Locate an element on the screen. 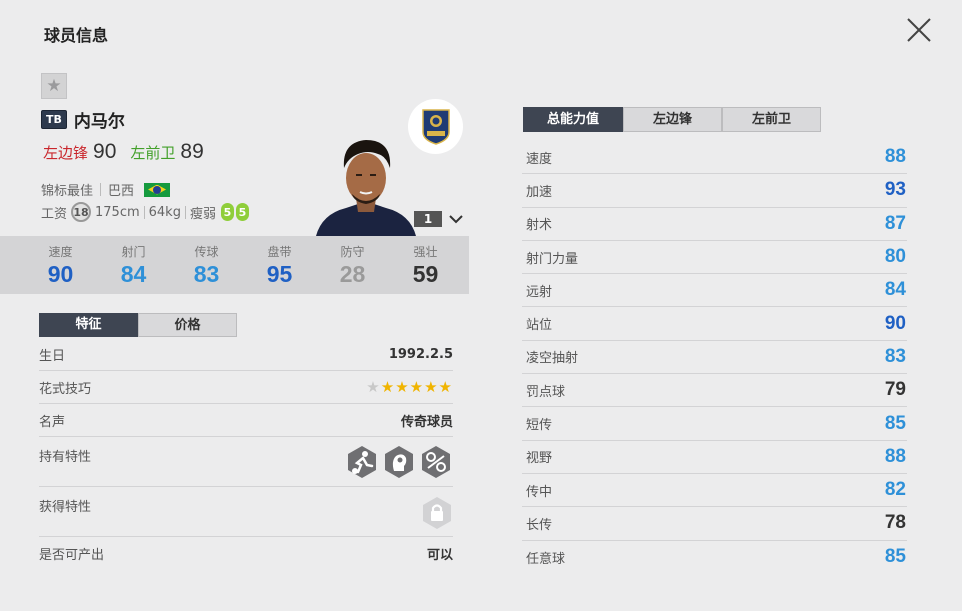 This screenshot has height=611, width=962. detail-row-reputation: 名声 传奇球员 is located at coordinates (246, 420).